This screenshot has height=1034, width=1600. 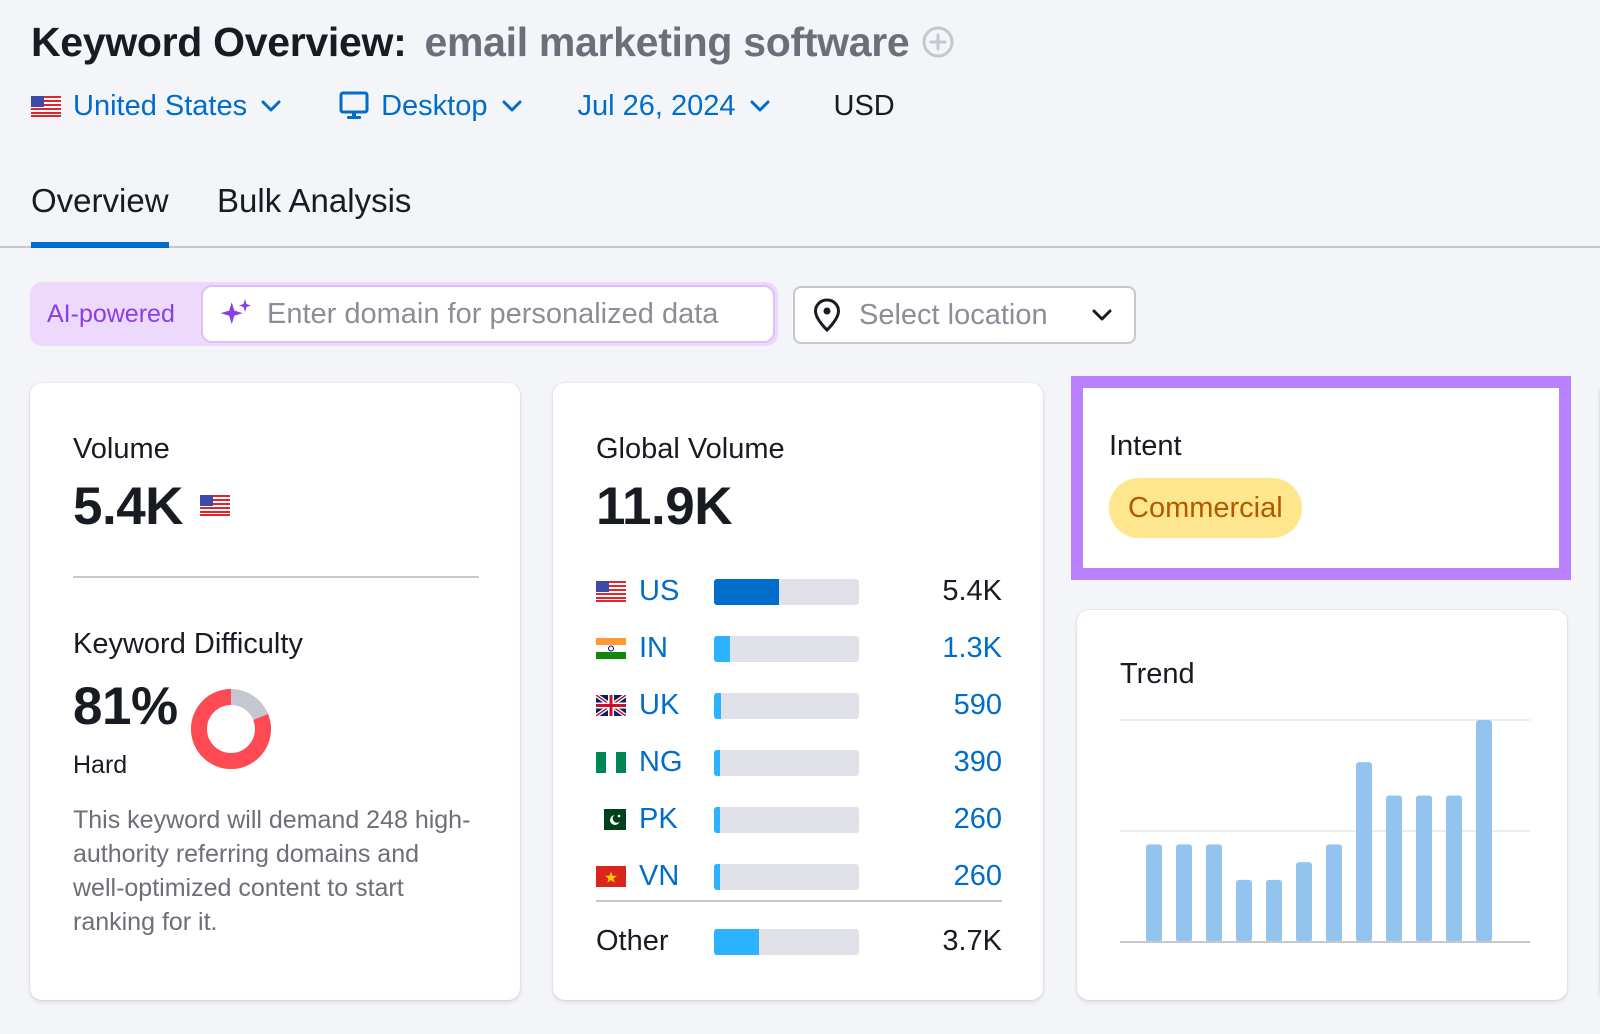 I want to click on location-pin-icon, so click(x=827, y=315).